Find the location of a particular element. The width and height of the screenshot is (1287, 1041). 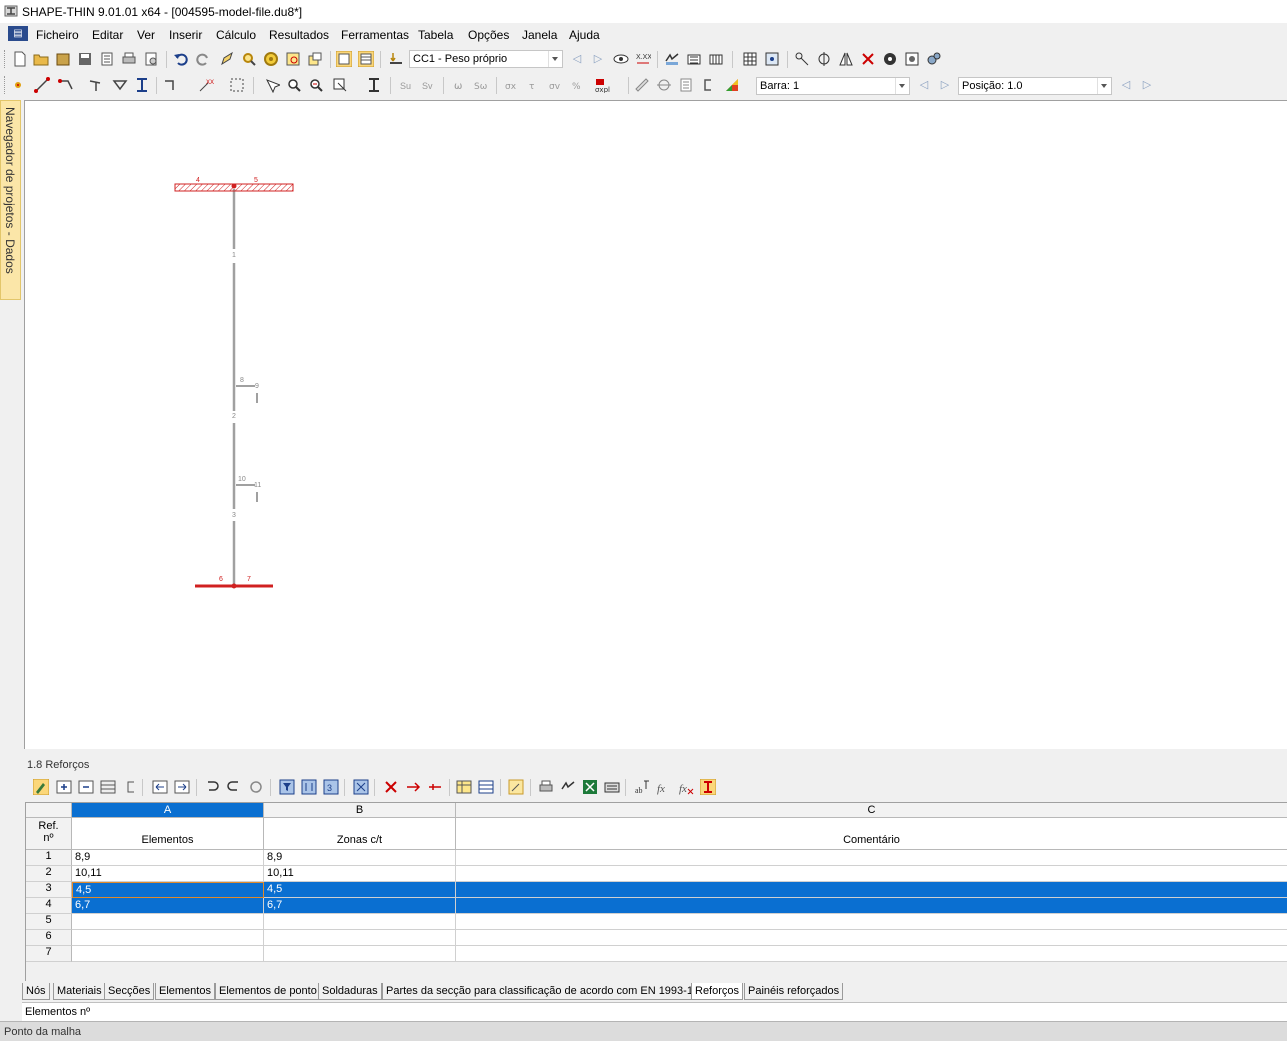

column-header-zonas: Zonas c/t is located at coordinates (360, 834).